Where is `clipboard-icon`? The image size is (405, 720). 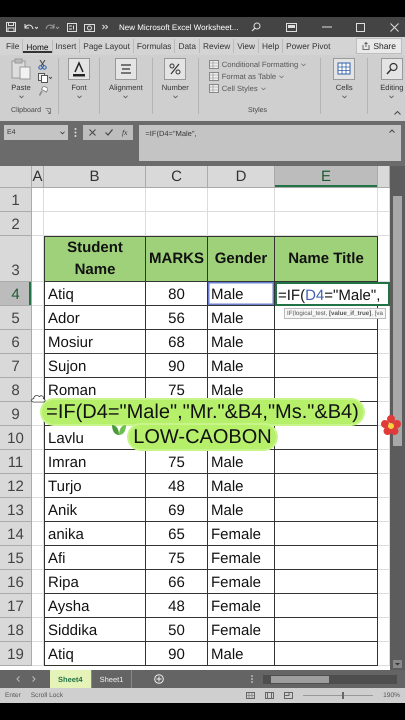 clipboard-icon is located at coordinates (21, 69).